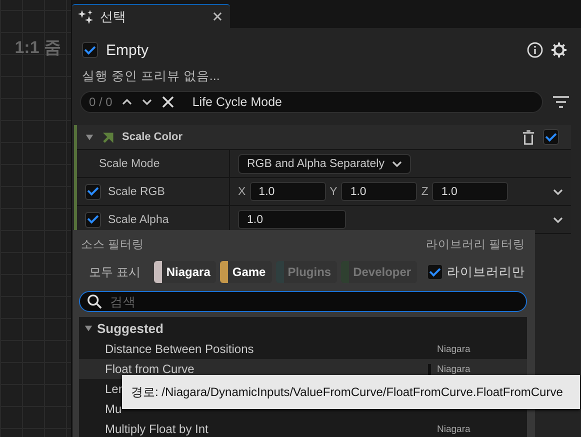 This screenshot has height=437, width=581. Describe the element at coordinates (325, 164) in the screenshot. I see `scale-mode-dropdown: RGB and Alpha Separately` at that location.